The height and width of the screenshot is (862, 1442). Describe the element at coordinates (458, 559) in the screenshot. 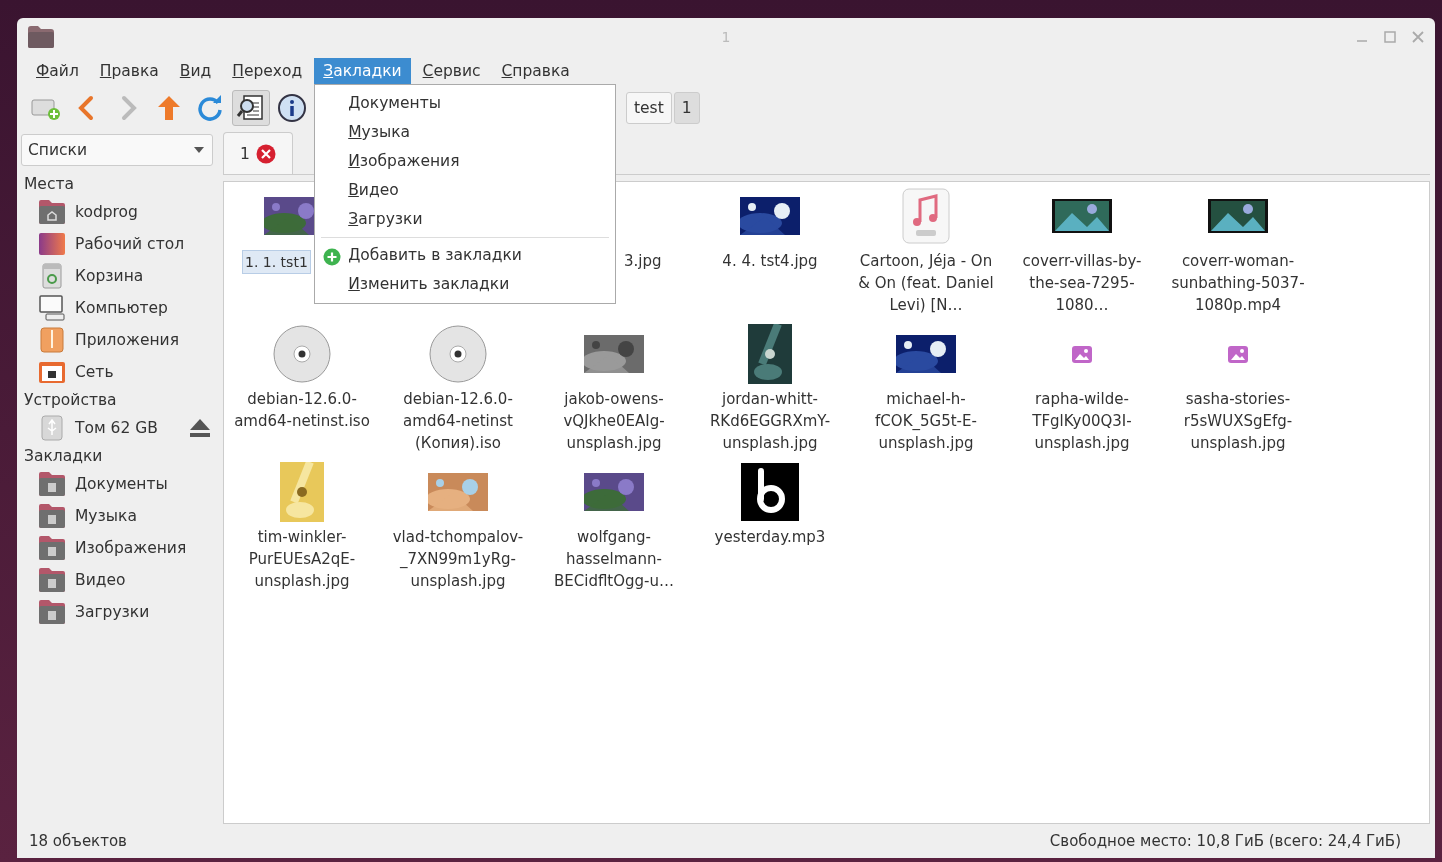

I see `file-name: vlad-tchompalov-_7XN99m1yRg-unsplash.jpg` at that location.